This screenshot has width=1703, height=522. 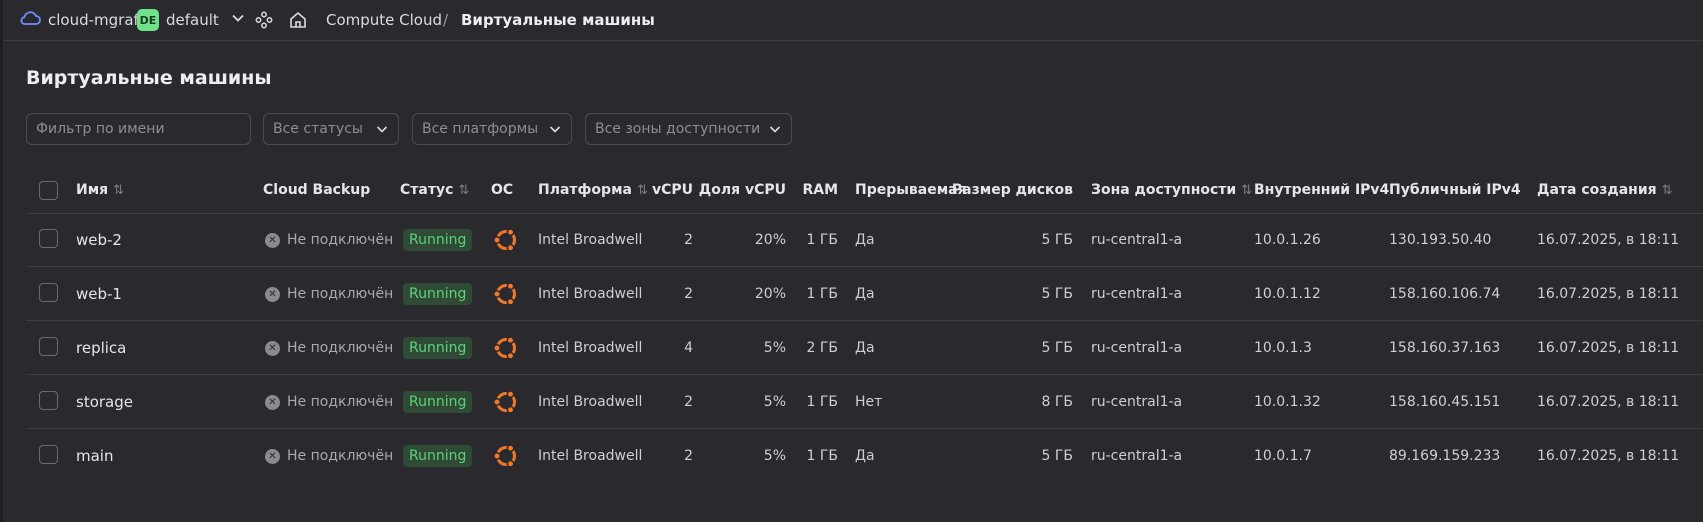 What do you see at coordinates (480, 129) in the screenshot?
I see `platform-filter-value: Все платформы` at bounding box center [480, 129].